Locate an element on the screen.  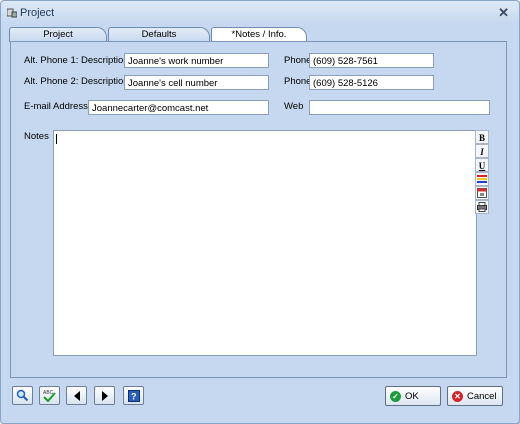
bottom-toolbar: ABC ? ✓ OK ✕ Cancel is located at coordinates (260, 402).